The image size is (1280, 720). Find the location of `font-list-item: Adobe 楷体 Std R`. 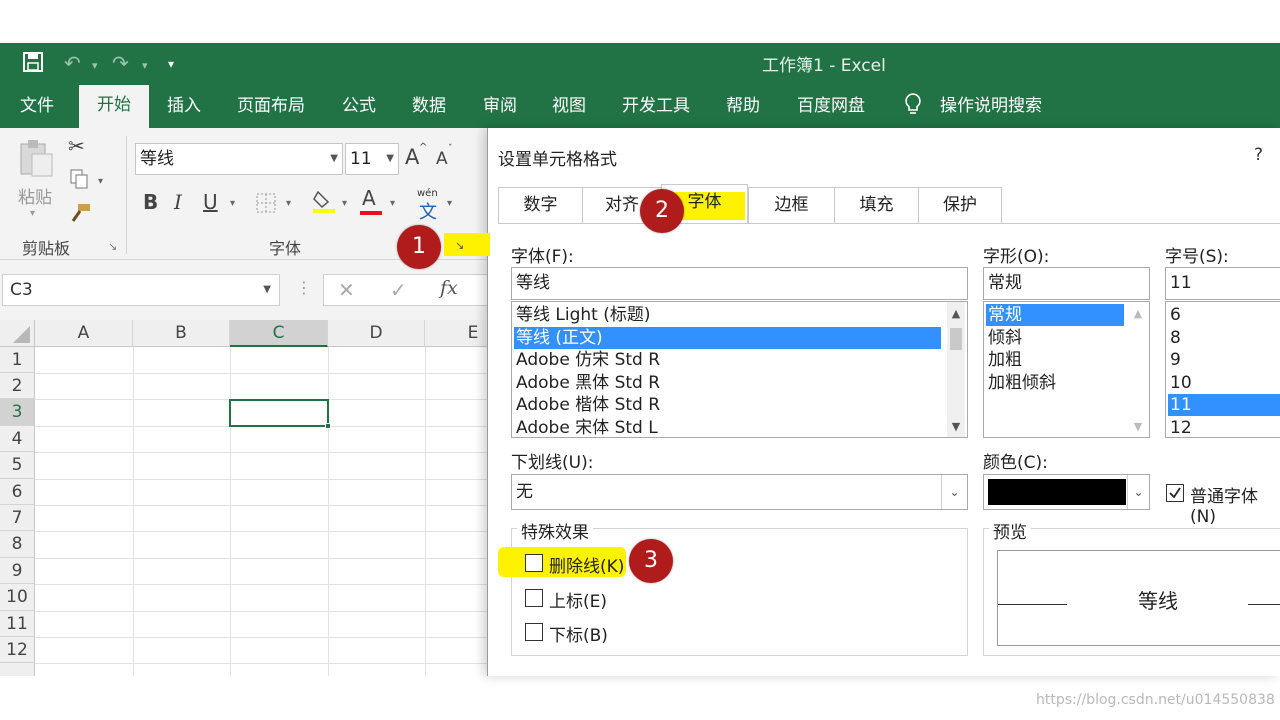

font-list-item: Adobe 楷体 Std R is located at coordinates (587, 405).